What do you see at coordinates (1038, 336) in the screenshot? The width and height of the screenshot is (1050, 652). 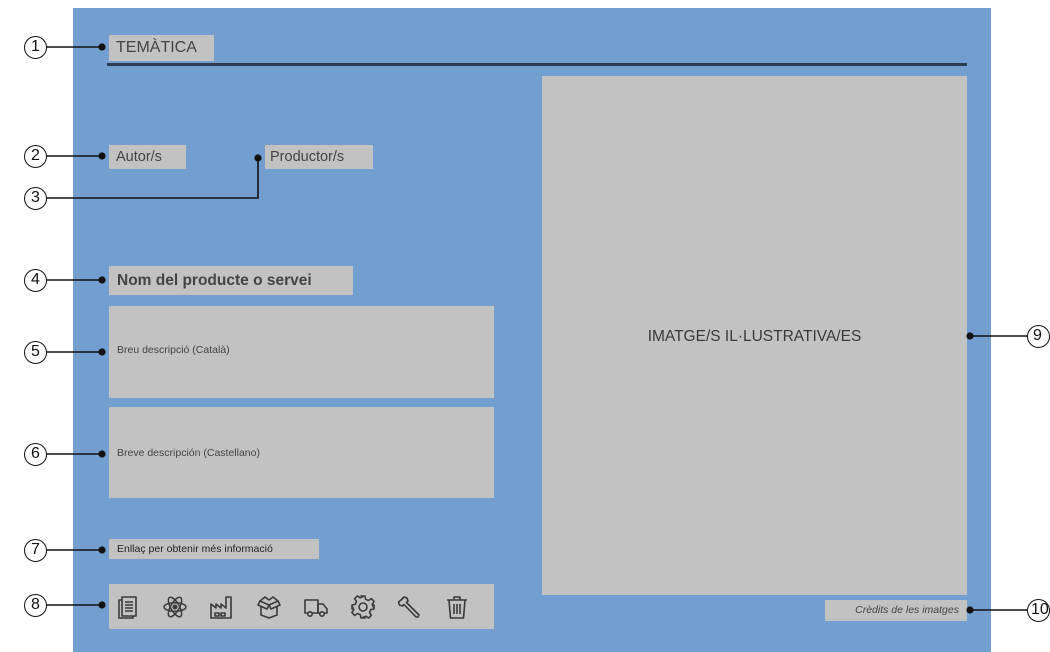 I see `callout-9: 9` at bounding box center [1038, 336].